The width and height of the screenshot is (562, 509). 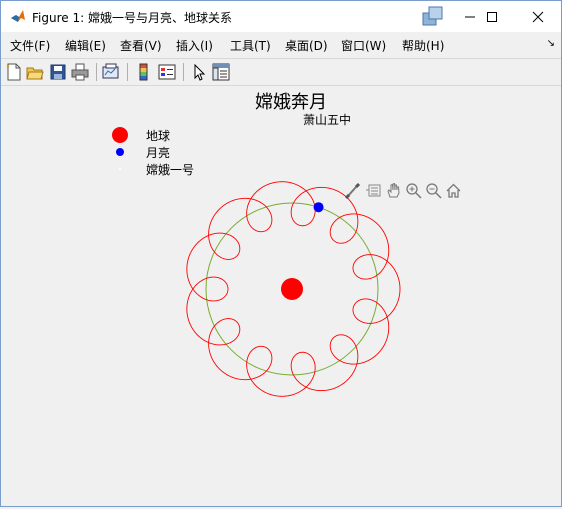 I want to click on legend-marker-spacecraft, so click(x=120, y=169).